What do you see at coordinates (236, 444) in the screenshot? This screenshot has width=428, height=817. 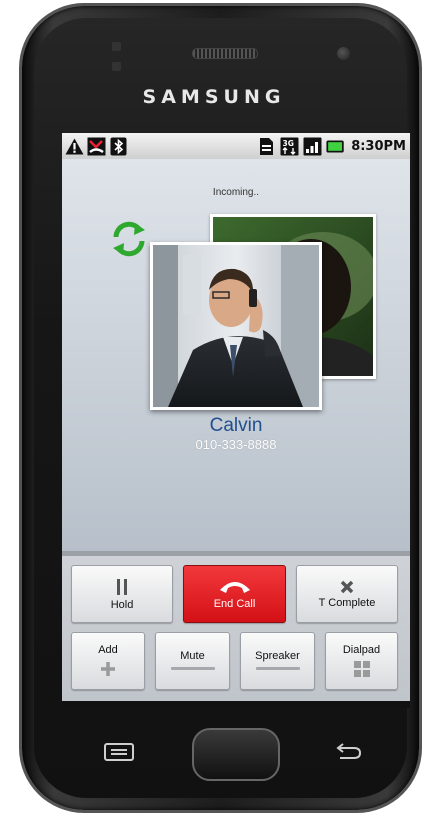 I see `caller-number: 010-333-8888` at bounding box center [236, 444].